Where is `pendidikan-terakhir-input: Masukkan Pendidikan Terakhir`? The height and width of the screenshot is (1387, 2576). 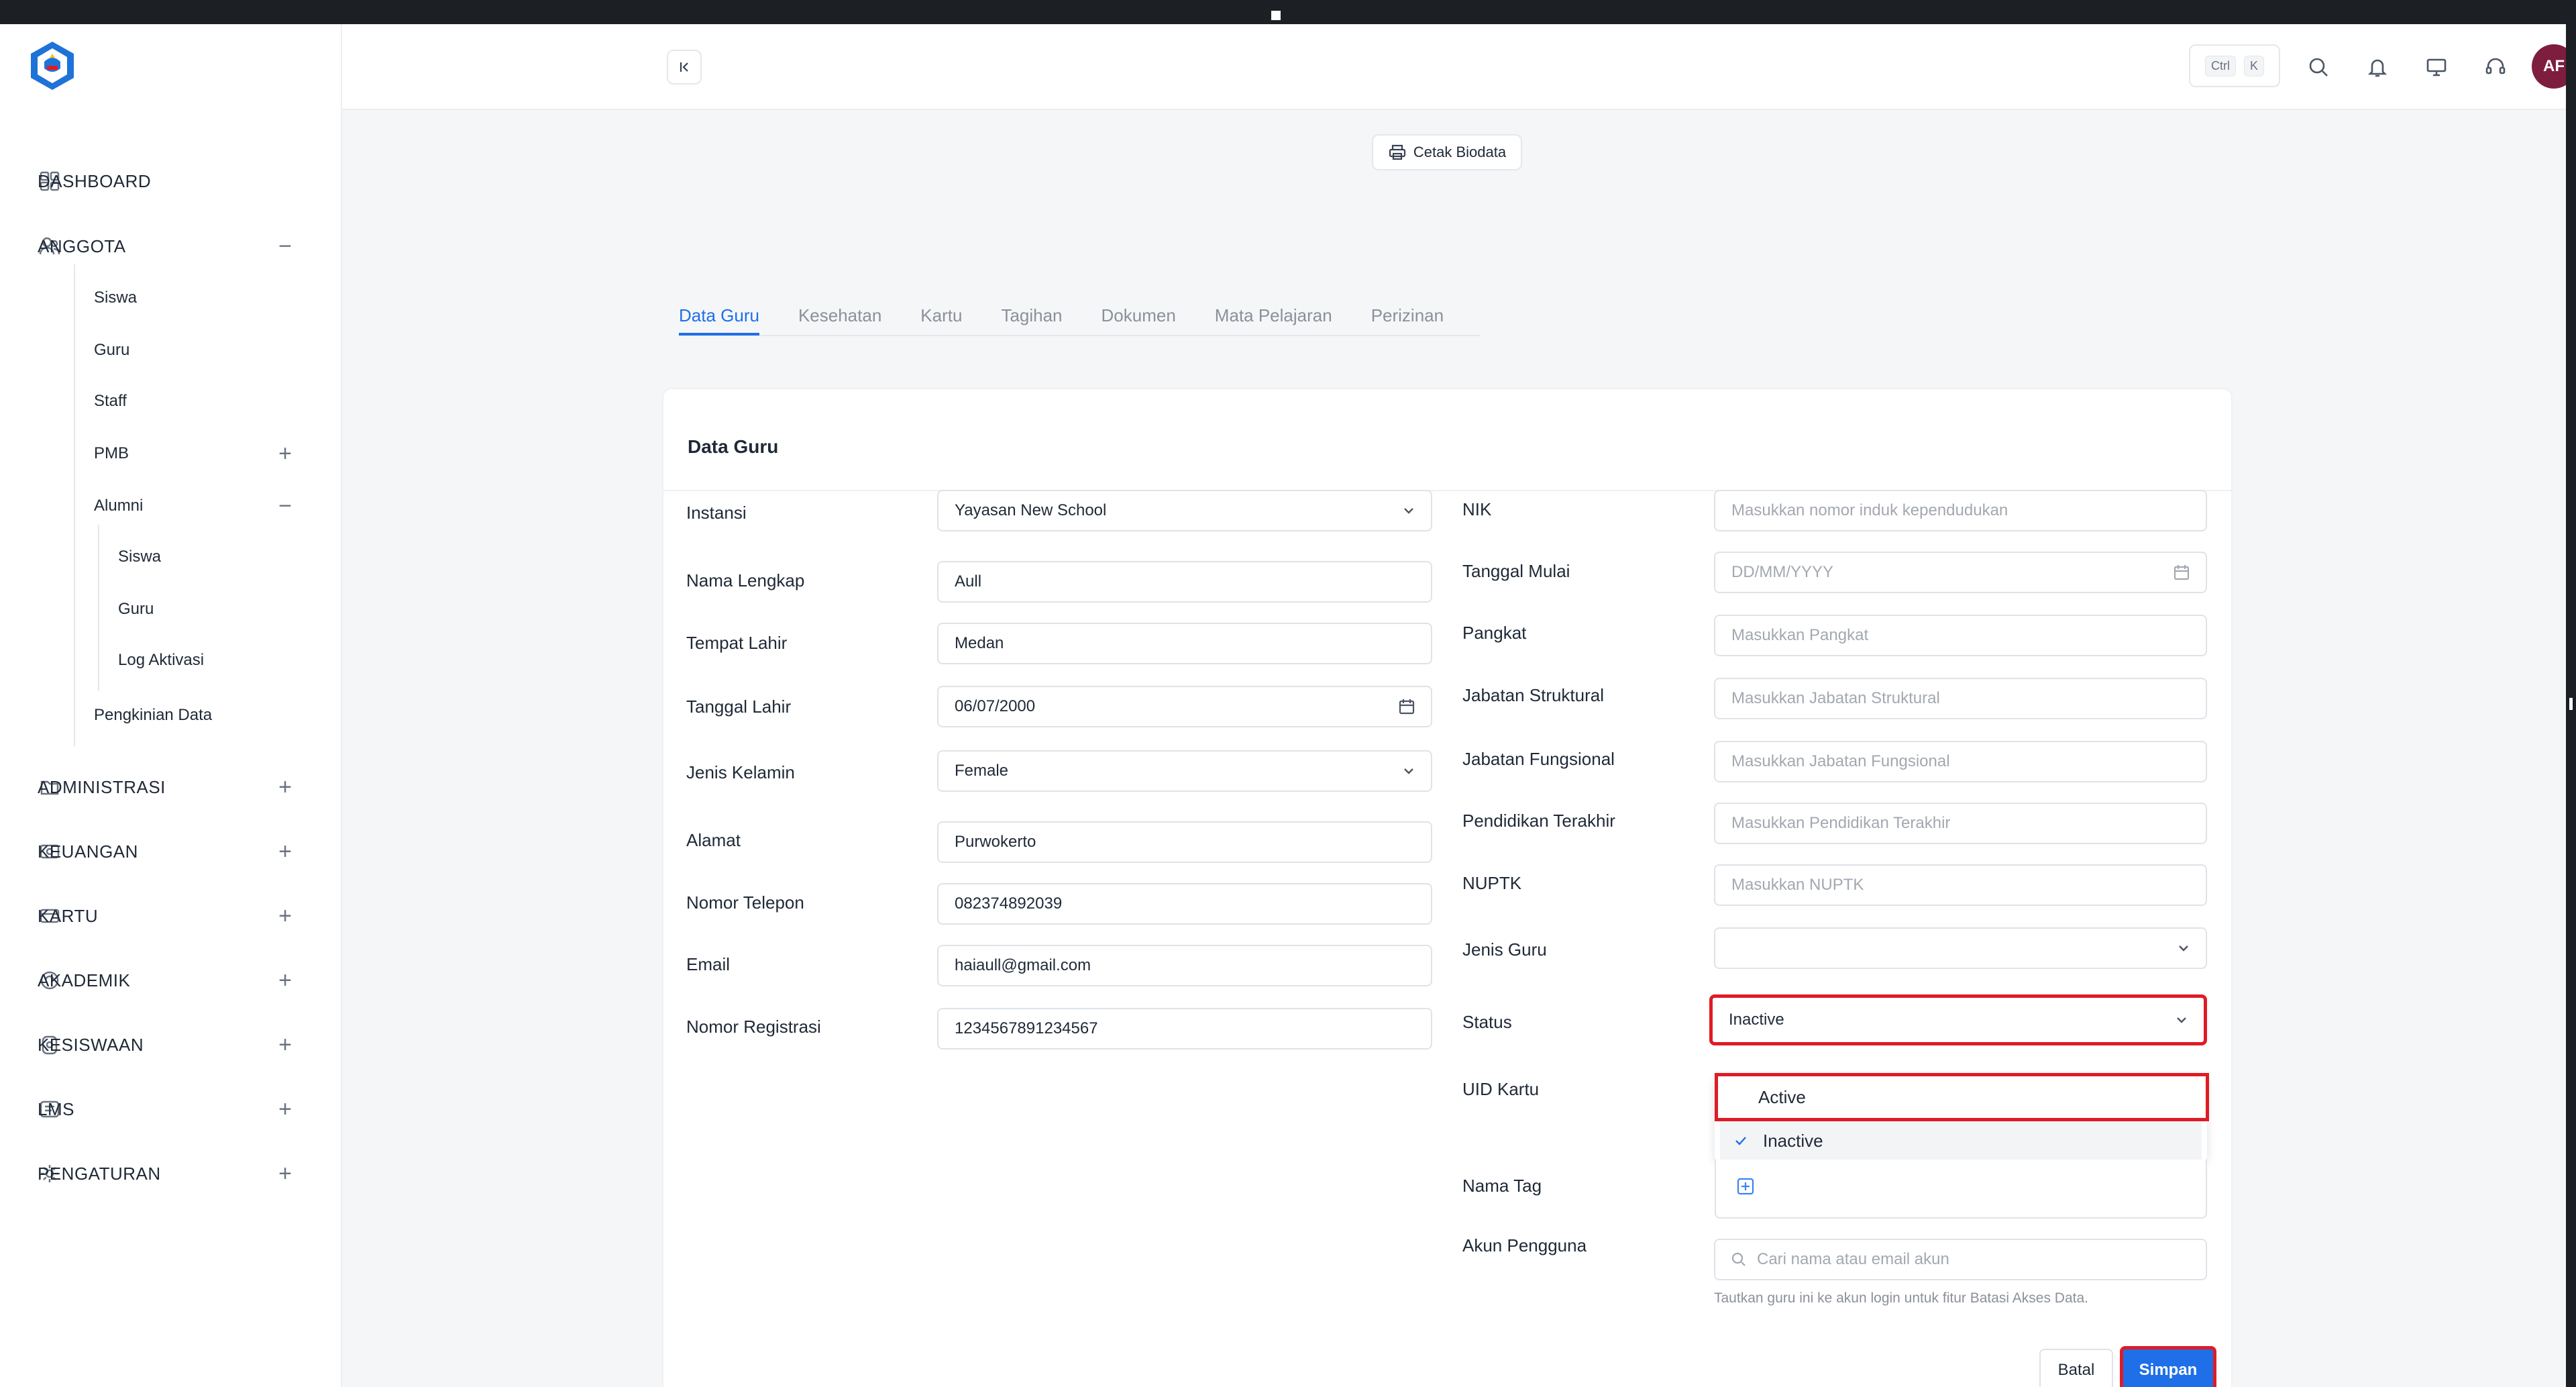
pendidikan-terakhir-input: Masukkan Pendidikan Terakhir is located at coordinates (1960, 823).